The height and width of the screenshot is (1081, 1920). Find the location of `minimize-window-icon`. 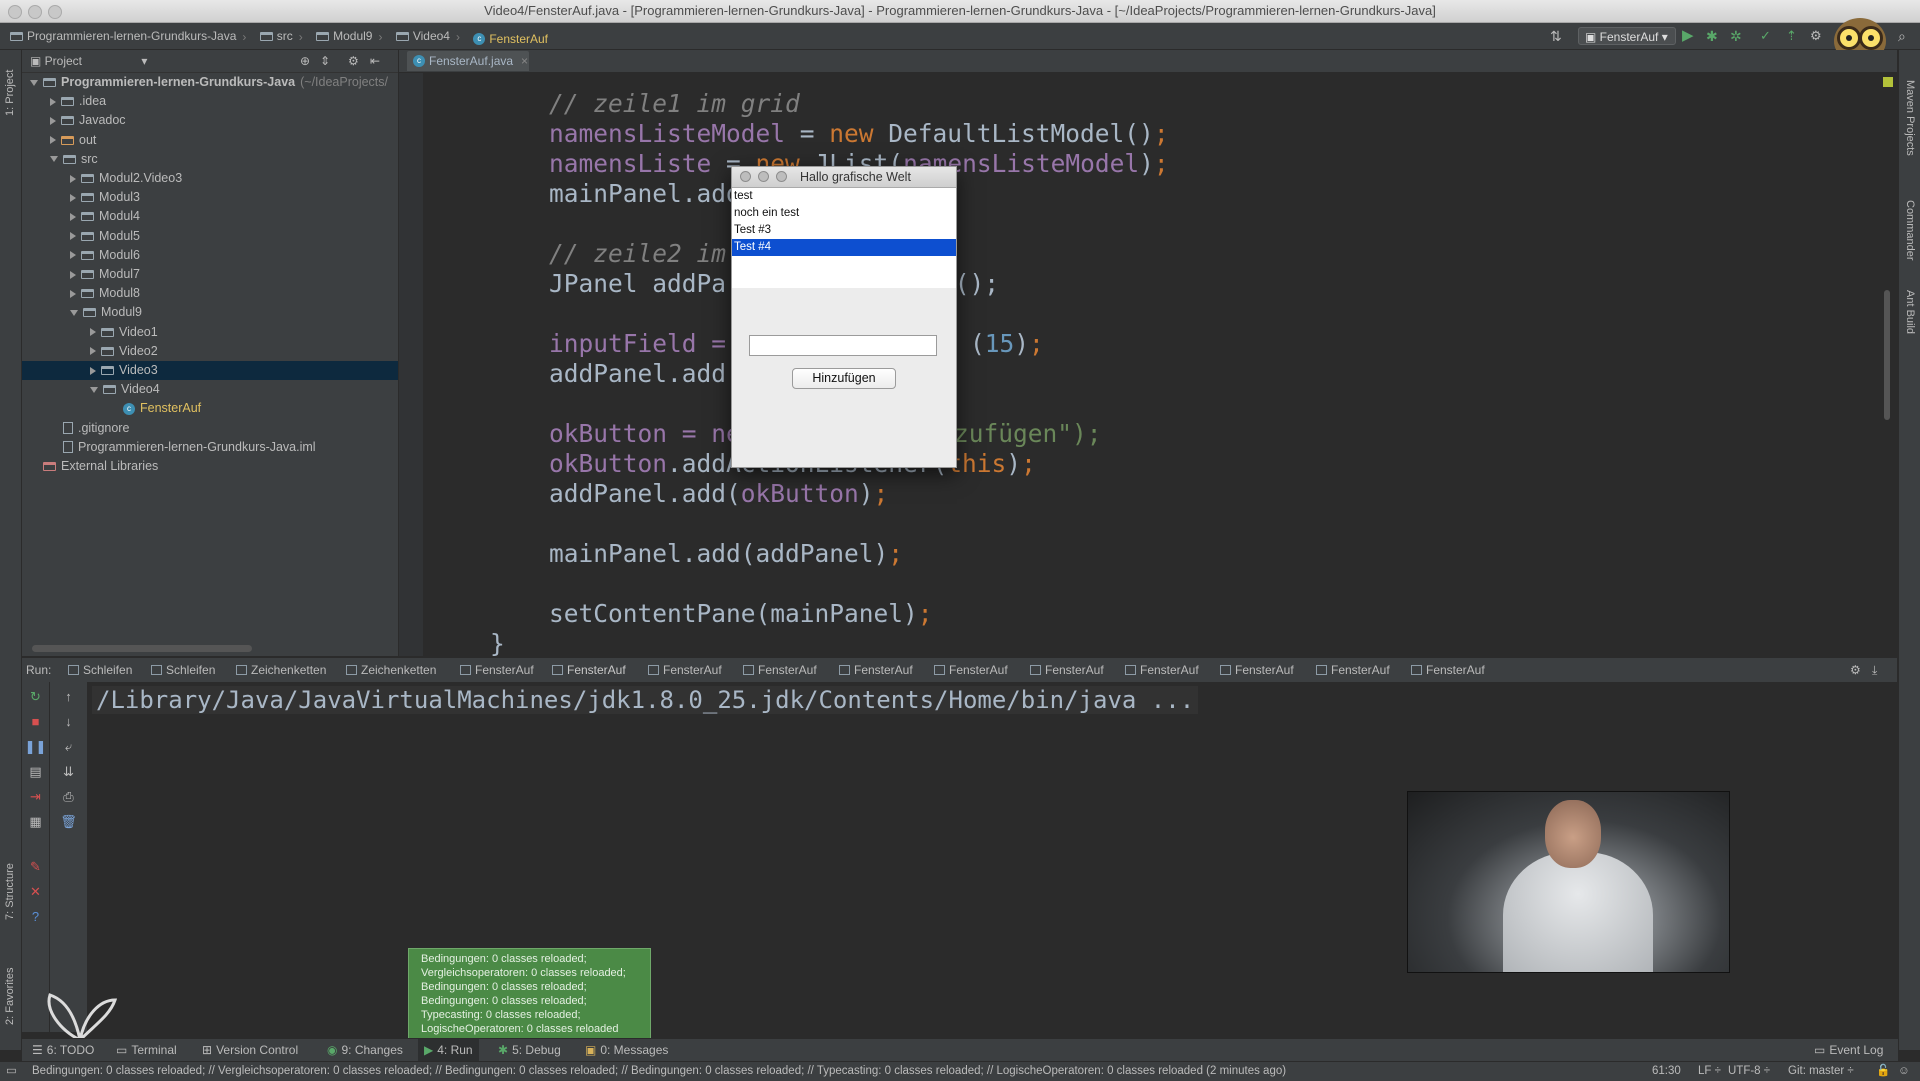

minimize-window-icon is located at coordinates (35, 12).